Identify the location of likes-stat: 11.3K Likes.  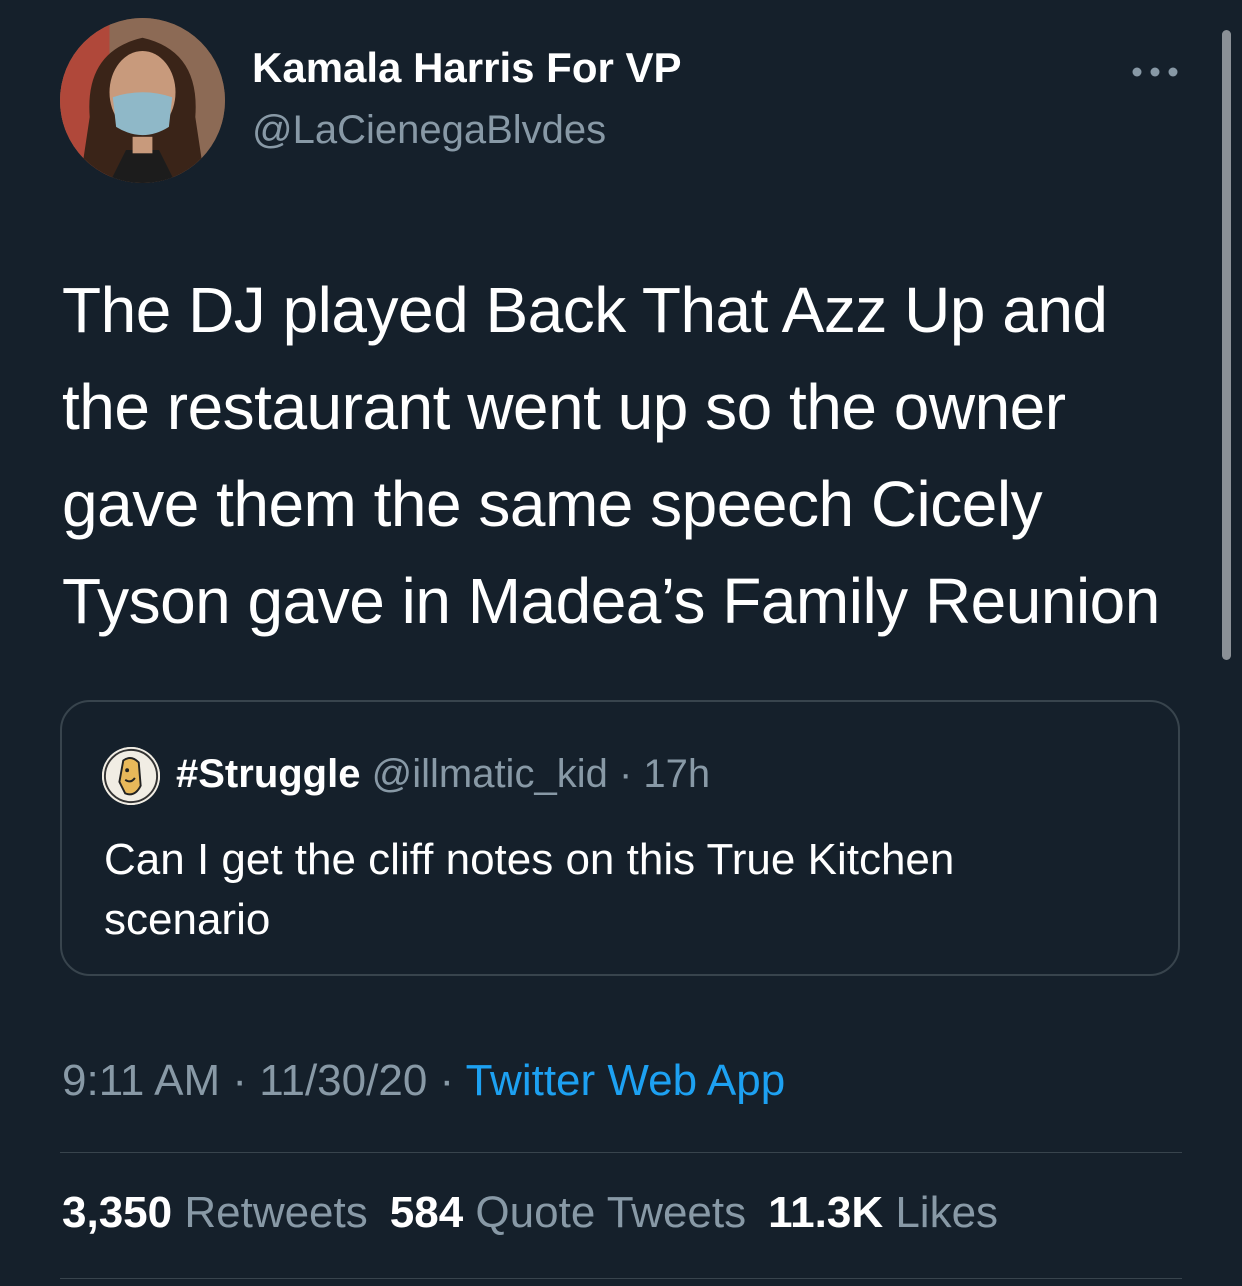
(883, 1213).